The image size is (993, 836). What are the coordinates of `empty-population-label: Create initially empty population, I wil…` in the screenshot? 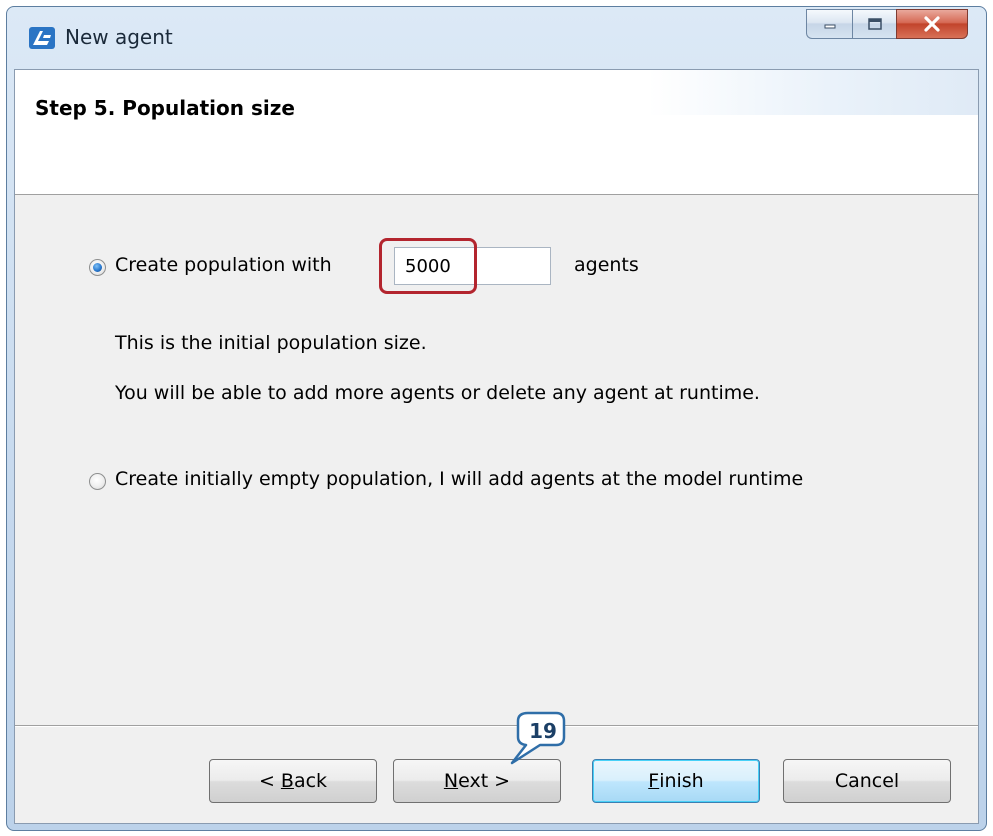 It's located at (459, 479).